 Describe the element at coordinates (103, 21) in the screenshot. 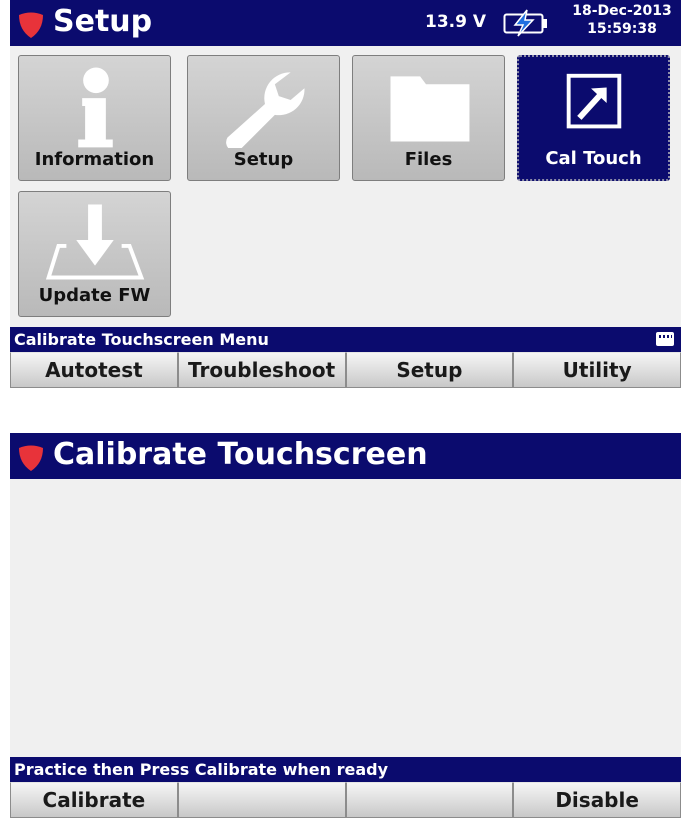

I see `page-title: Setup` at that location.